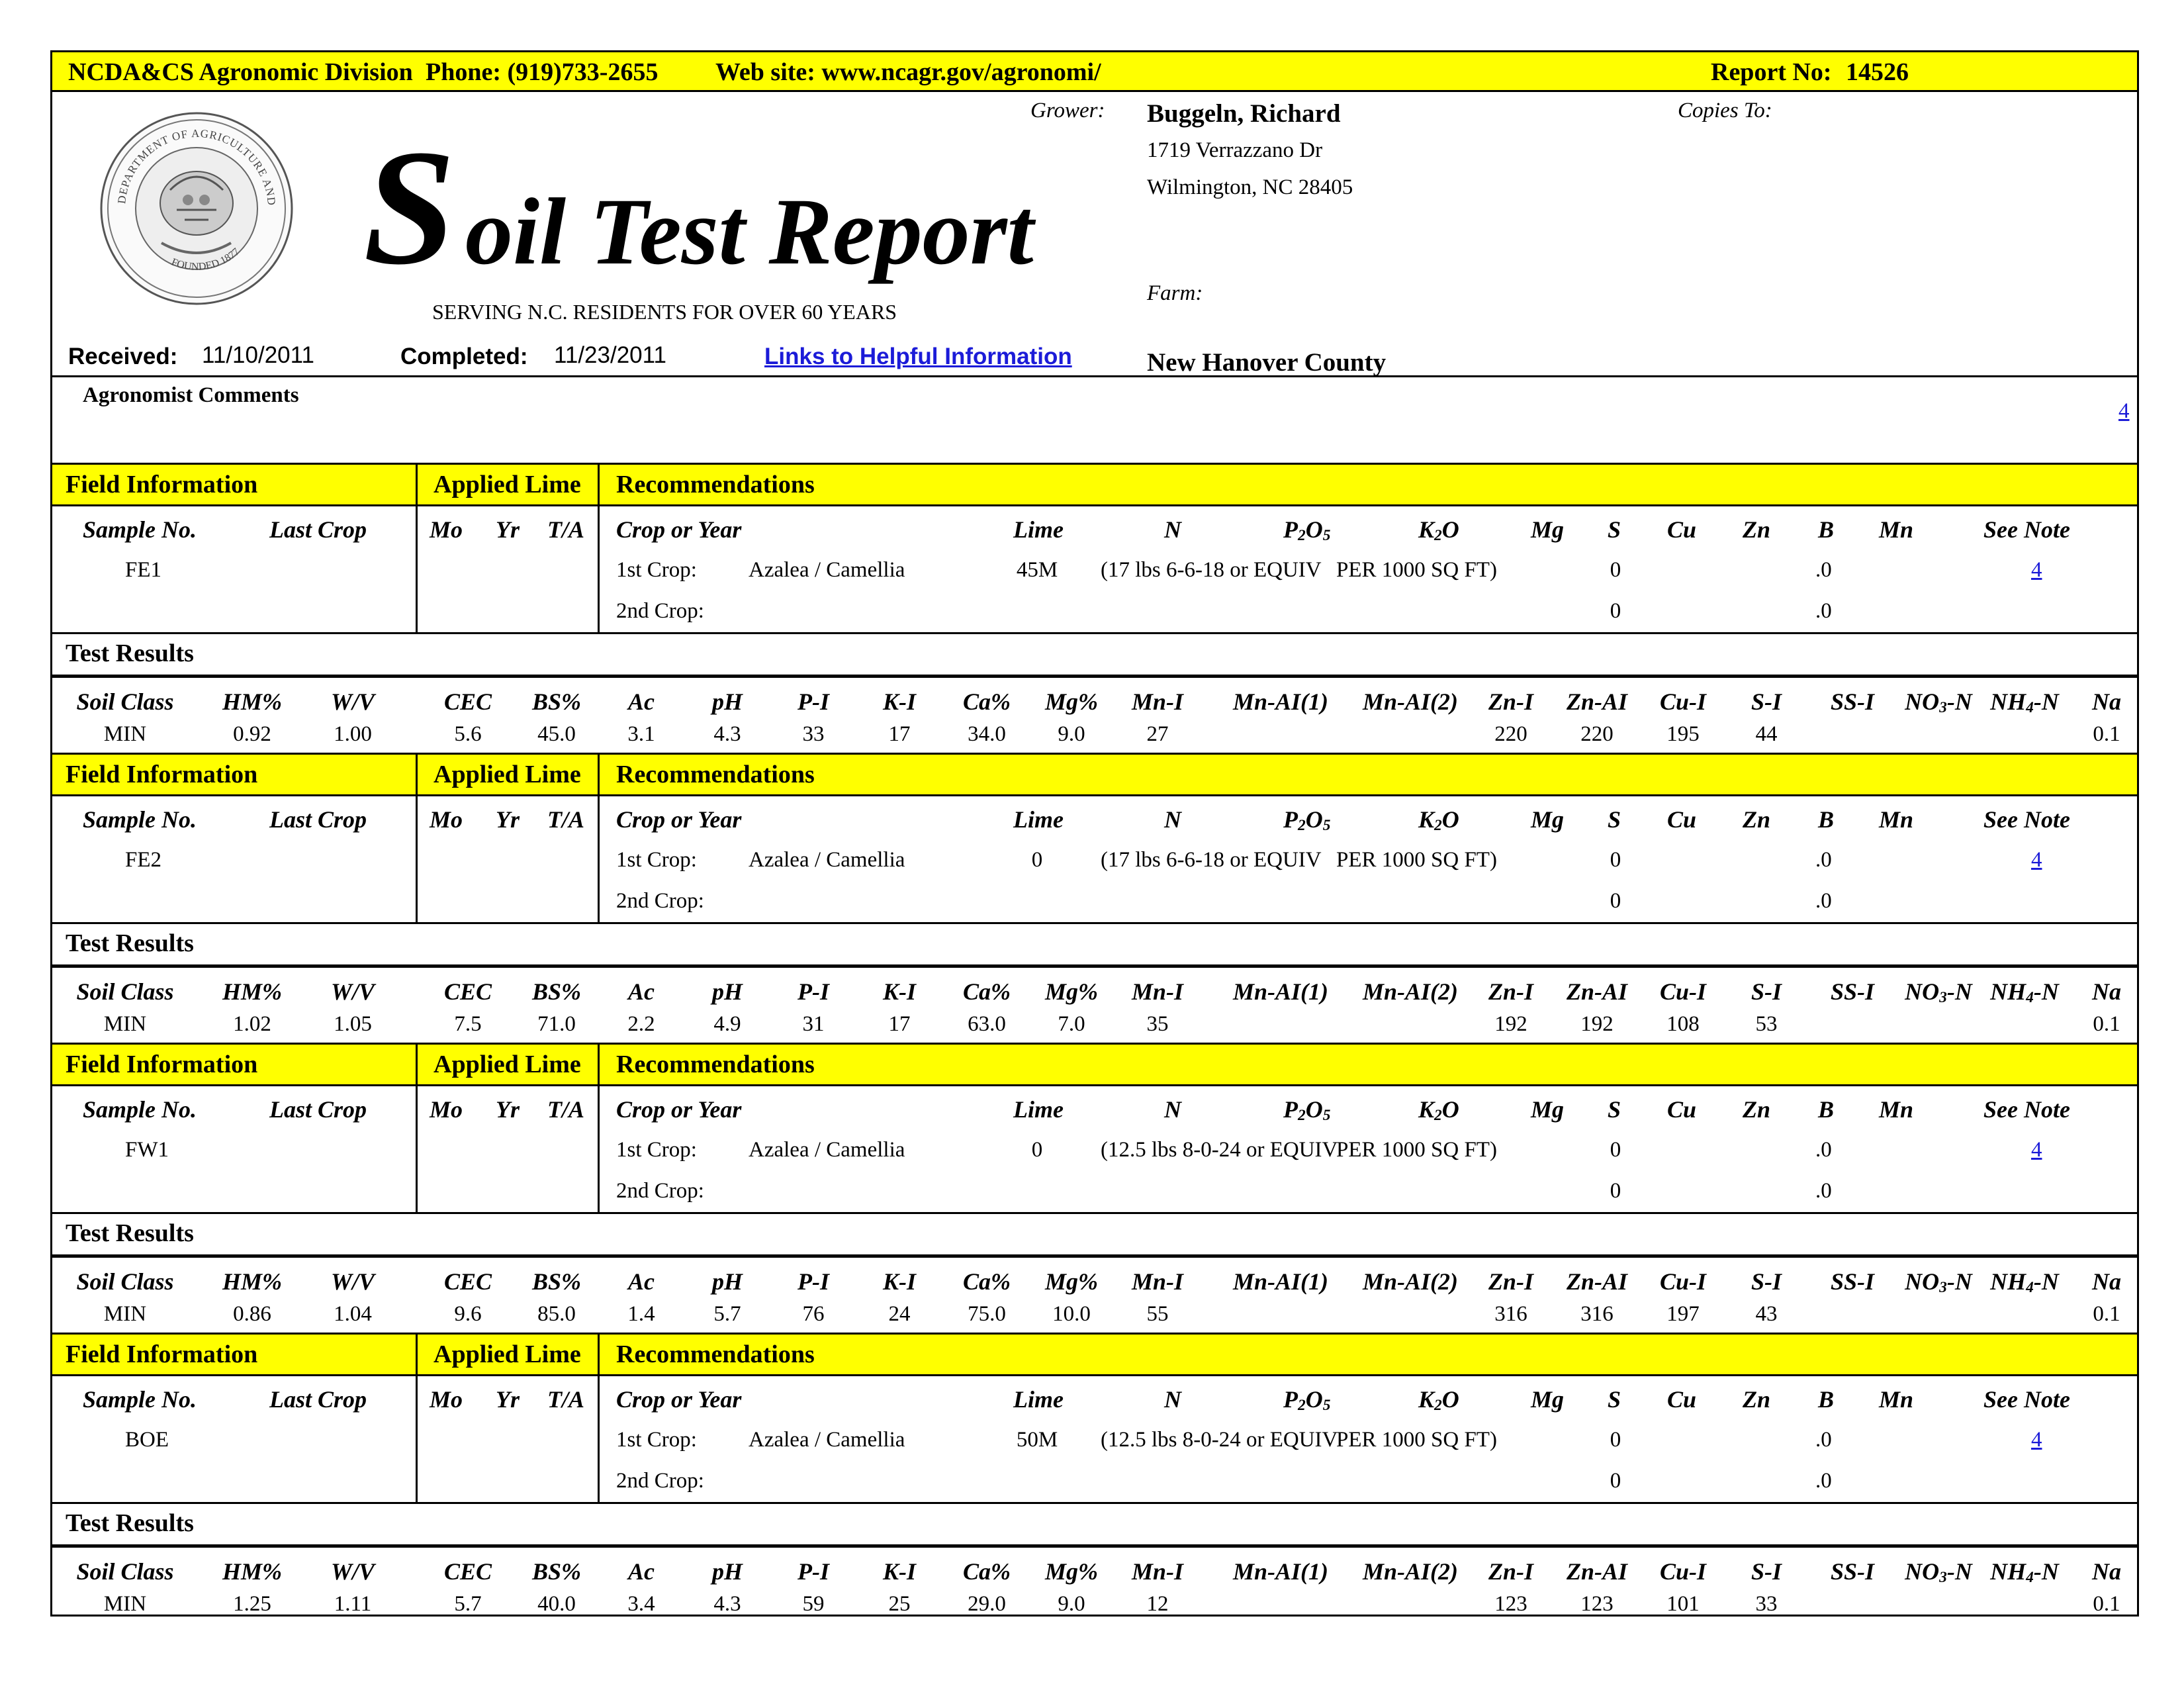  Describe the element at coordinates (679, 1399) in the screenshot. I see `crop-or-year-header: Crop or Year` at that location.